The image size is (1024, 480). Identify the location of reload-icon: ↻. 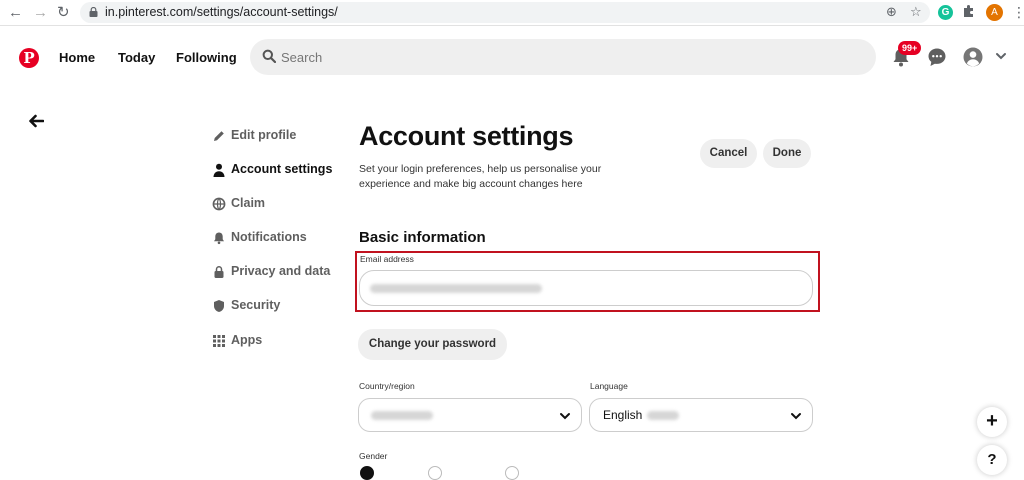
(63, 13).